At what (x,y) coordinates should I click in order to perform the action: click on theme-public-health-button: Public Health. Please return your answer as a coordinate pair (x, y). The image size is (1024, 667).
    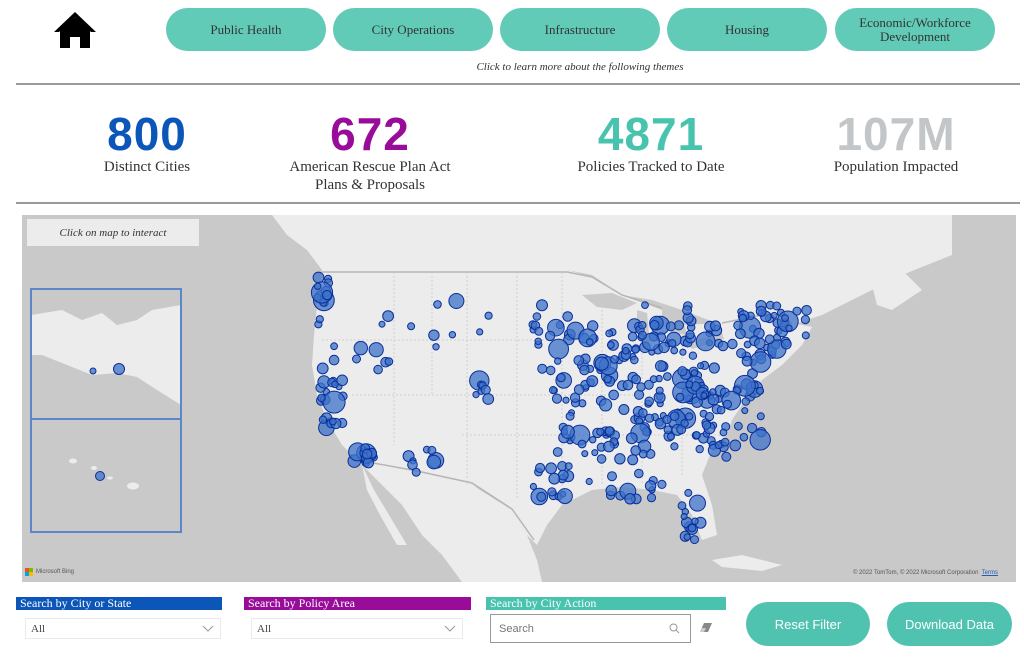
    Looking at the image, I should click on (246, 29).